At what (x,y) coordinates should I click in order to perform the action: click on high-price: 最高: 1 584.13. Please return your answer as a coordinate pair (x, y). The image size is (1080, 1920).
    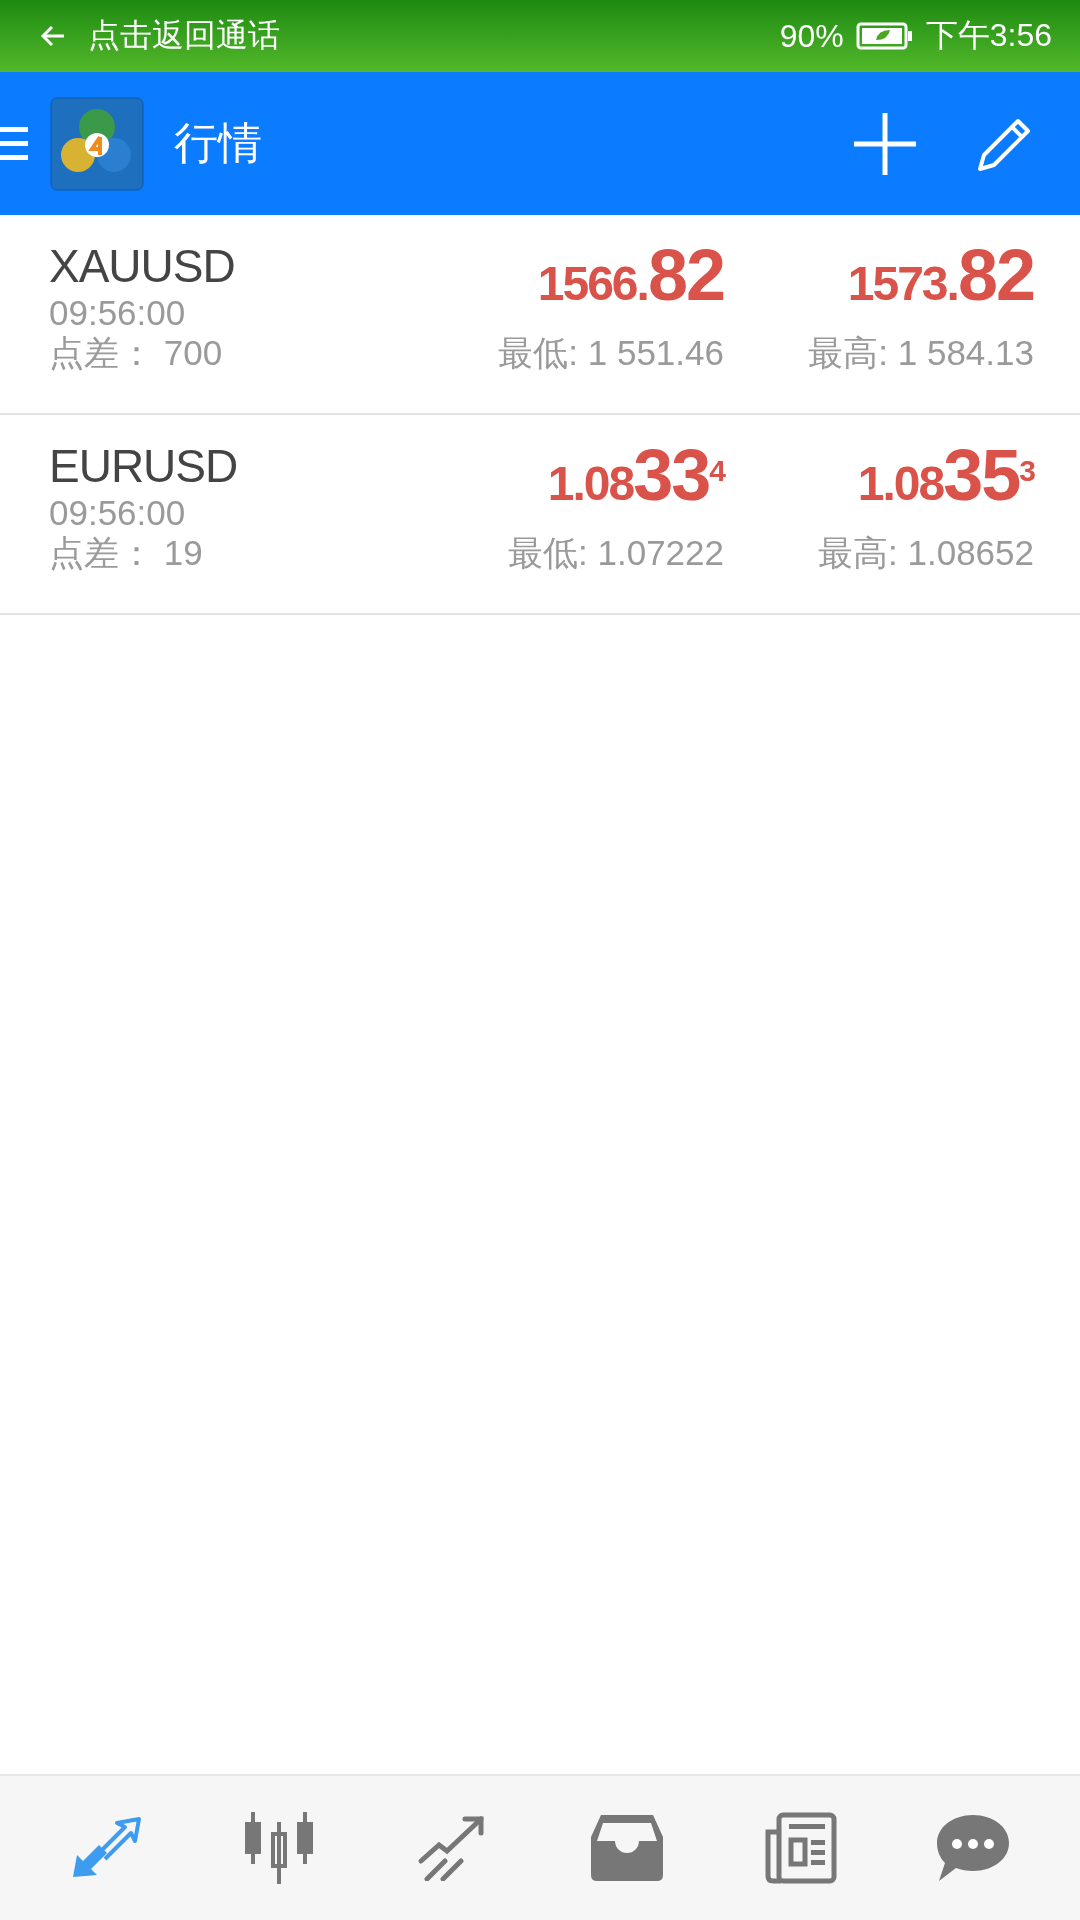
    Looking at the image, I should click on (921, 353).